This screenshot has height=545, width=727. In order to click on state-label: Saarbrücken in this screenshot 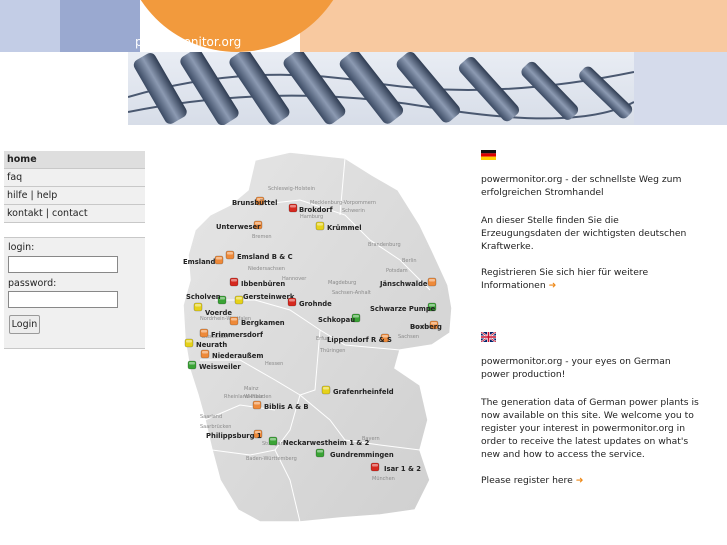, I will do `click(215, 427)`.